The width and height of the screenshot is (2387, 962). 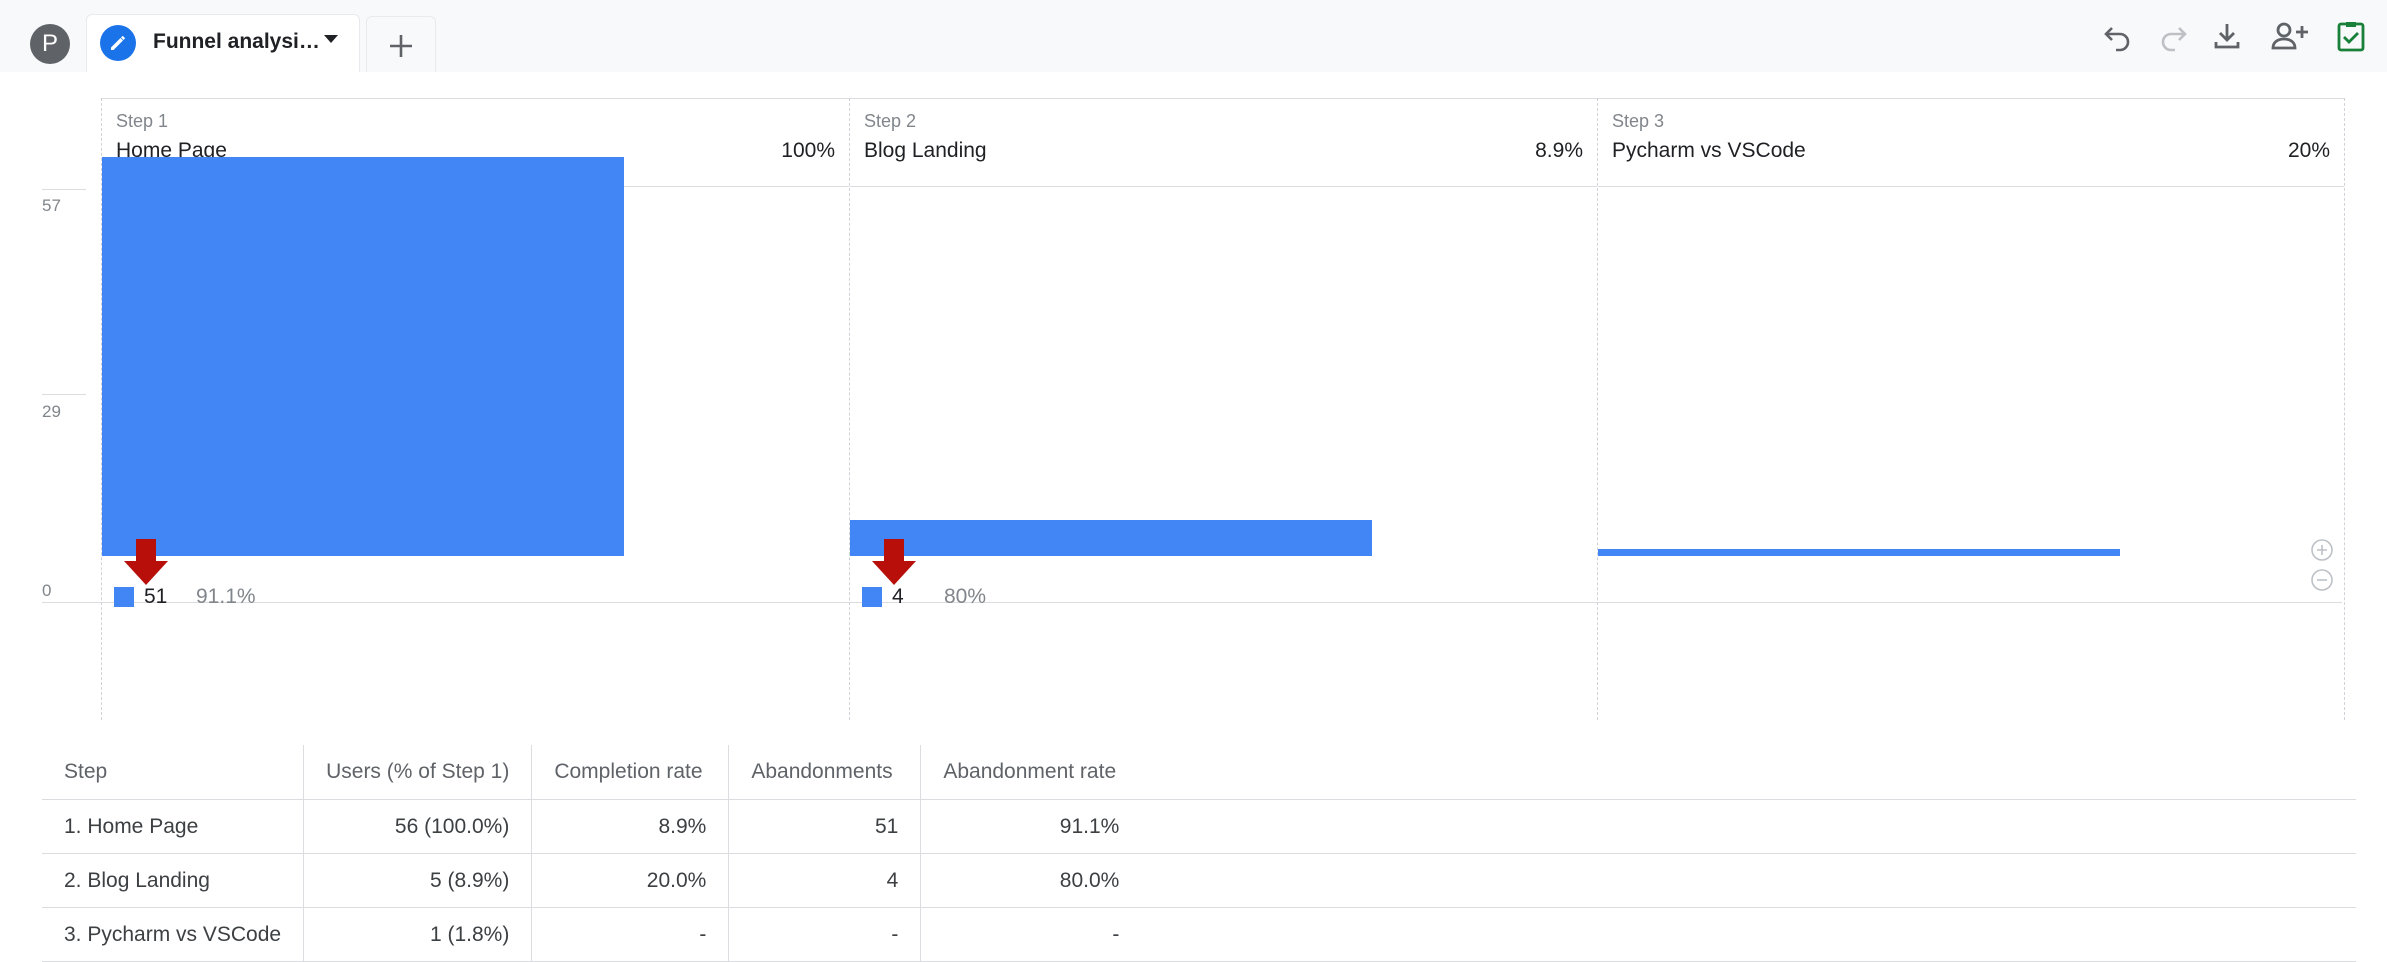 What do you see at coordinates (173, 772) in the screenshot?
I see `column-header: Step` at bounding box center [173, 772].